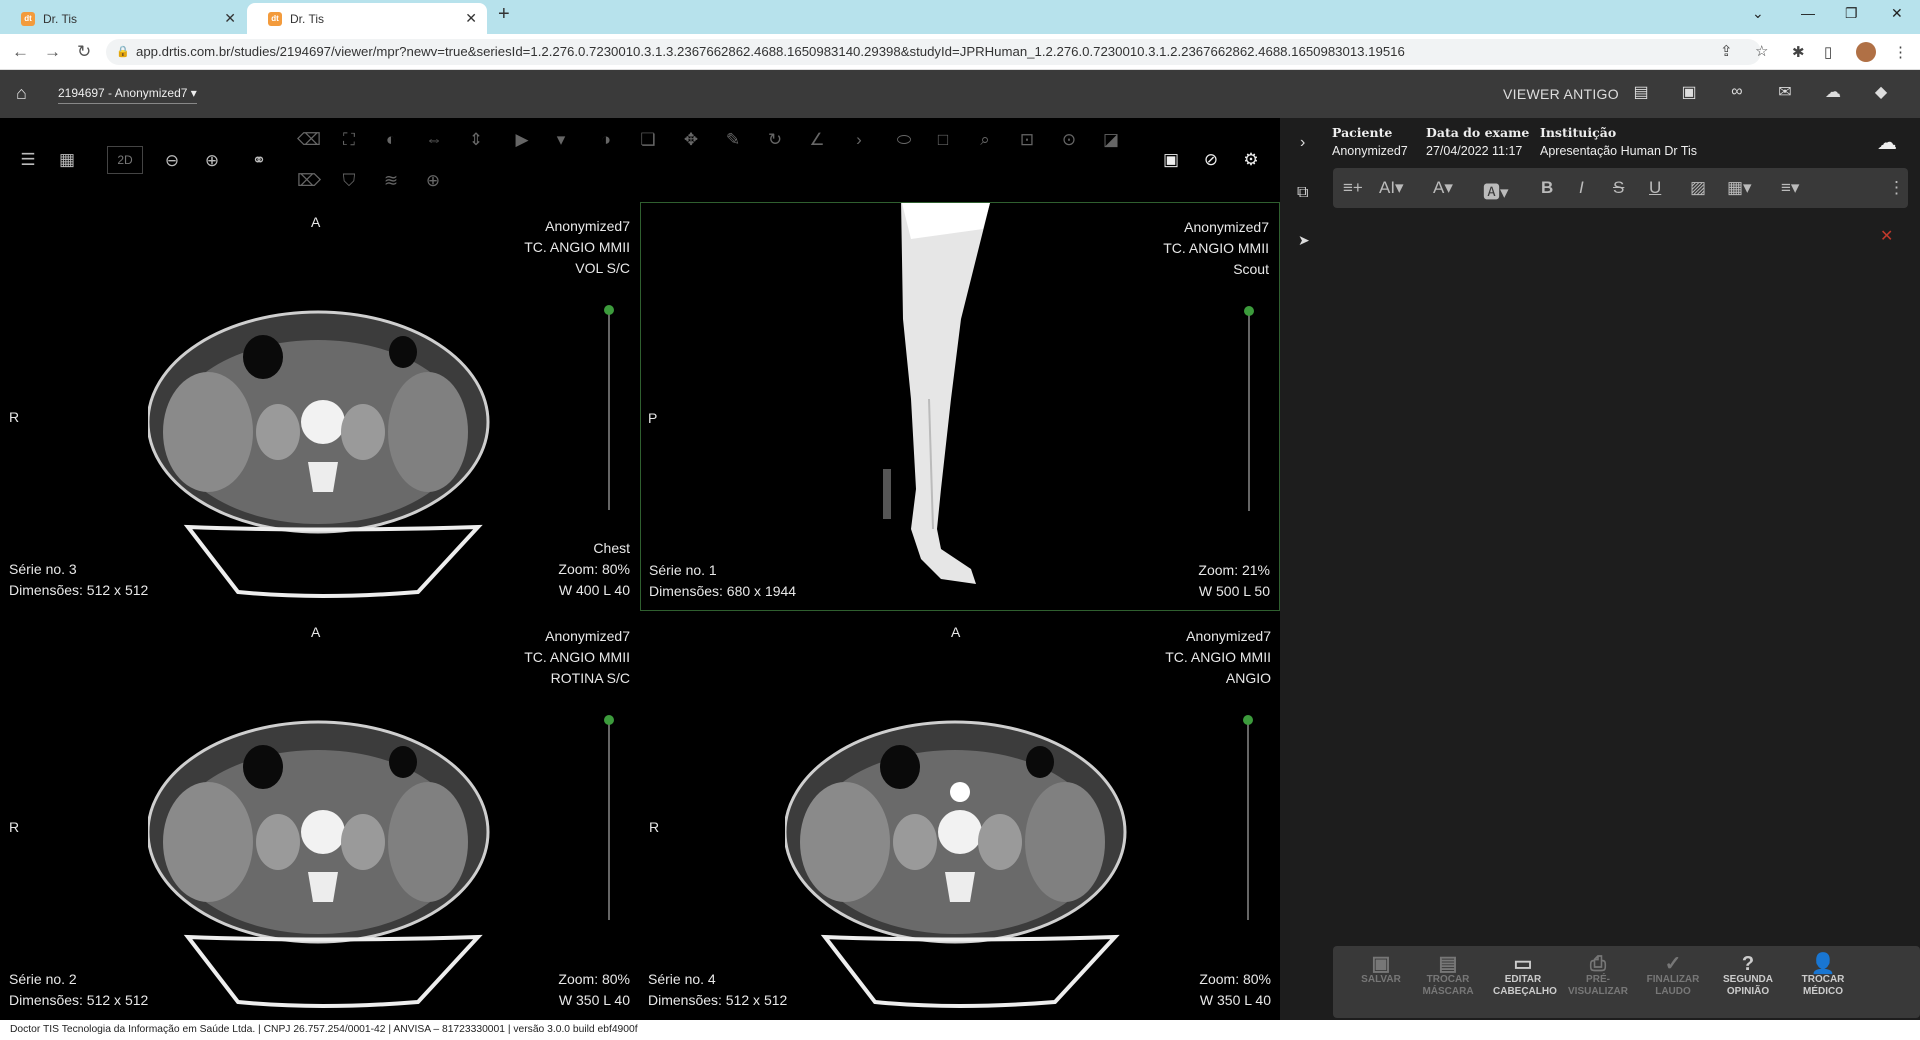 This screenshot has width=1920, height=1040. I want to click on highlight-color-icon: 🅰▾, so click(1496, 190).